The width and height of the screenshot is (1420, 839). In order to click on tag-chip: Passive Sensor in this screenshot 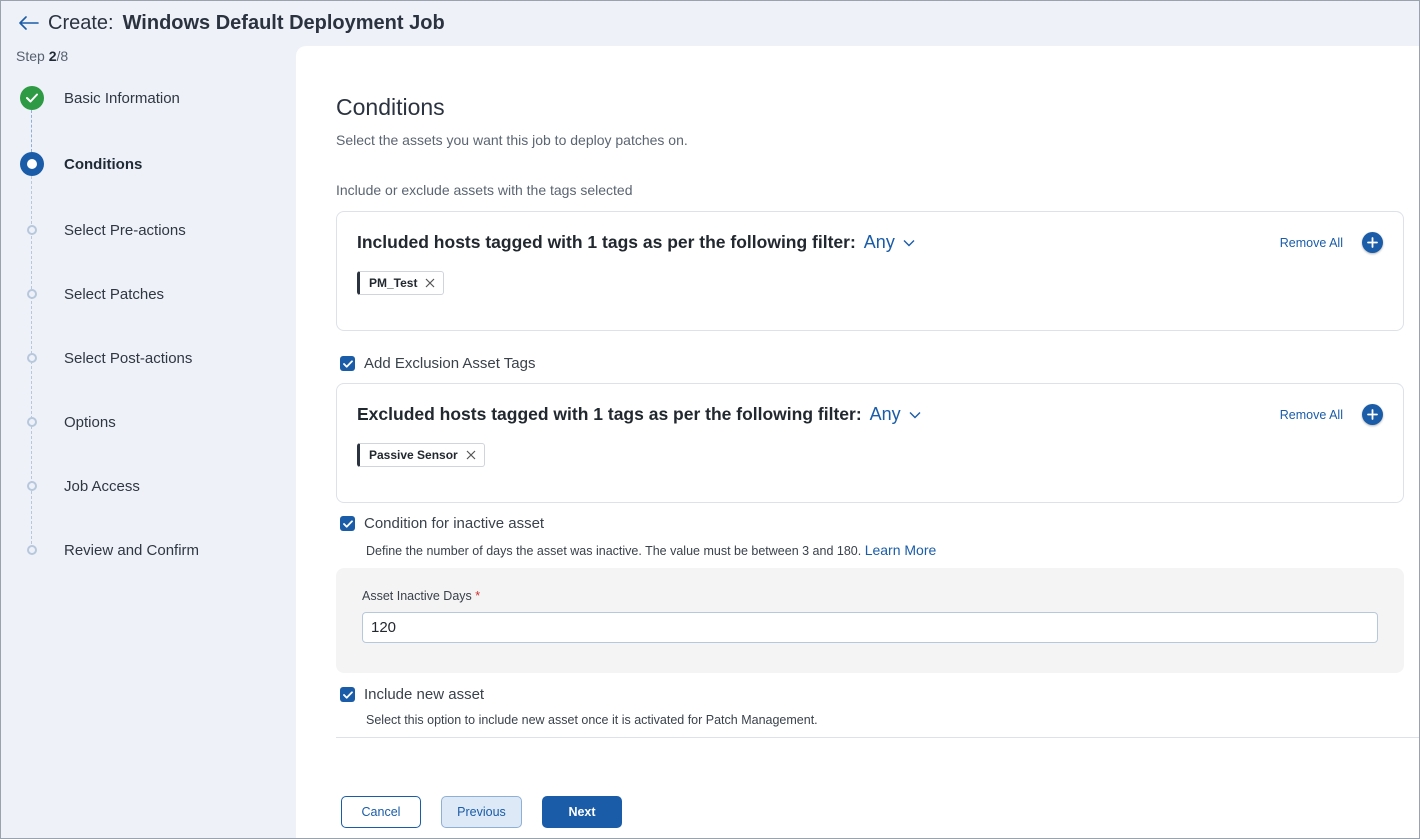, I will do `click(421, 455)`.